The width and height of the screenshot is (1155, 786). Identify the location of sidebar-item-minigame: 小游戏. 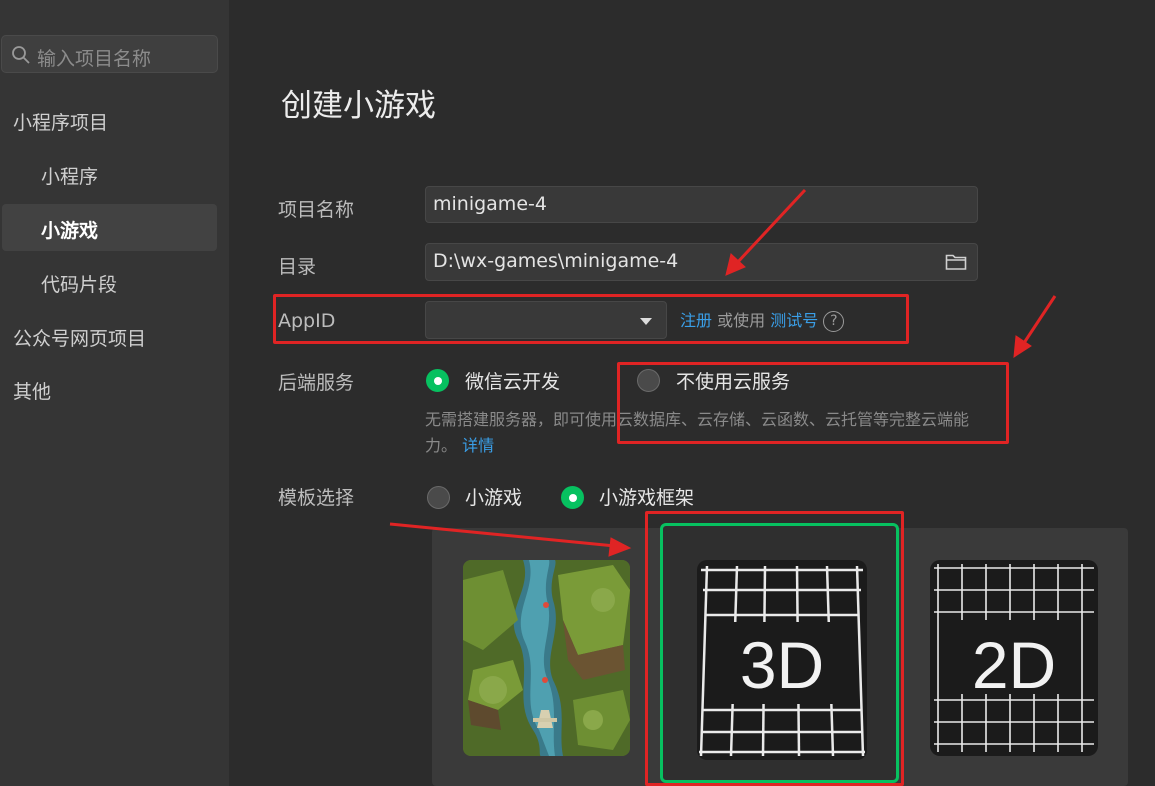
(69, 229).